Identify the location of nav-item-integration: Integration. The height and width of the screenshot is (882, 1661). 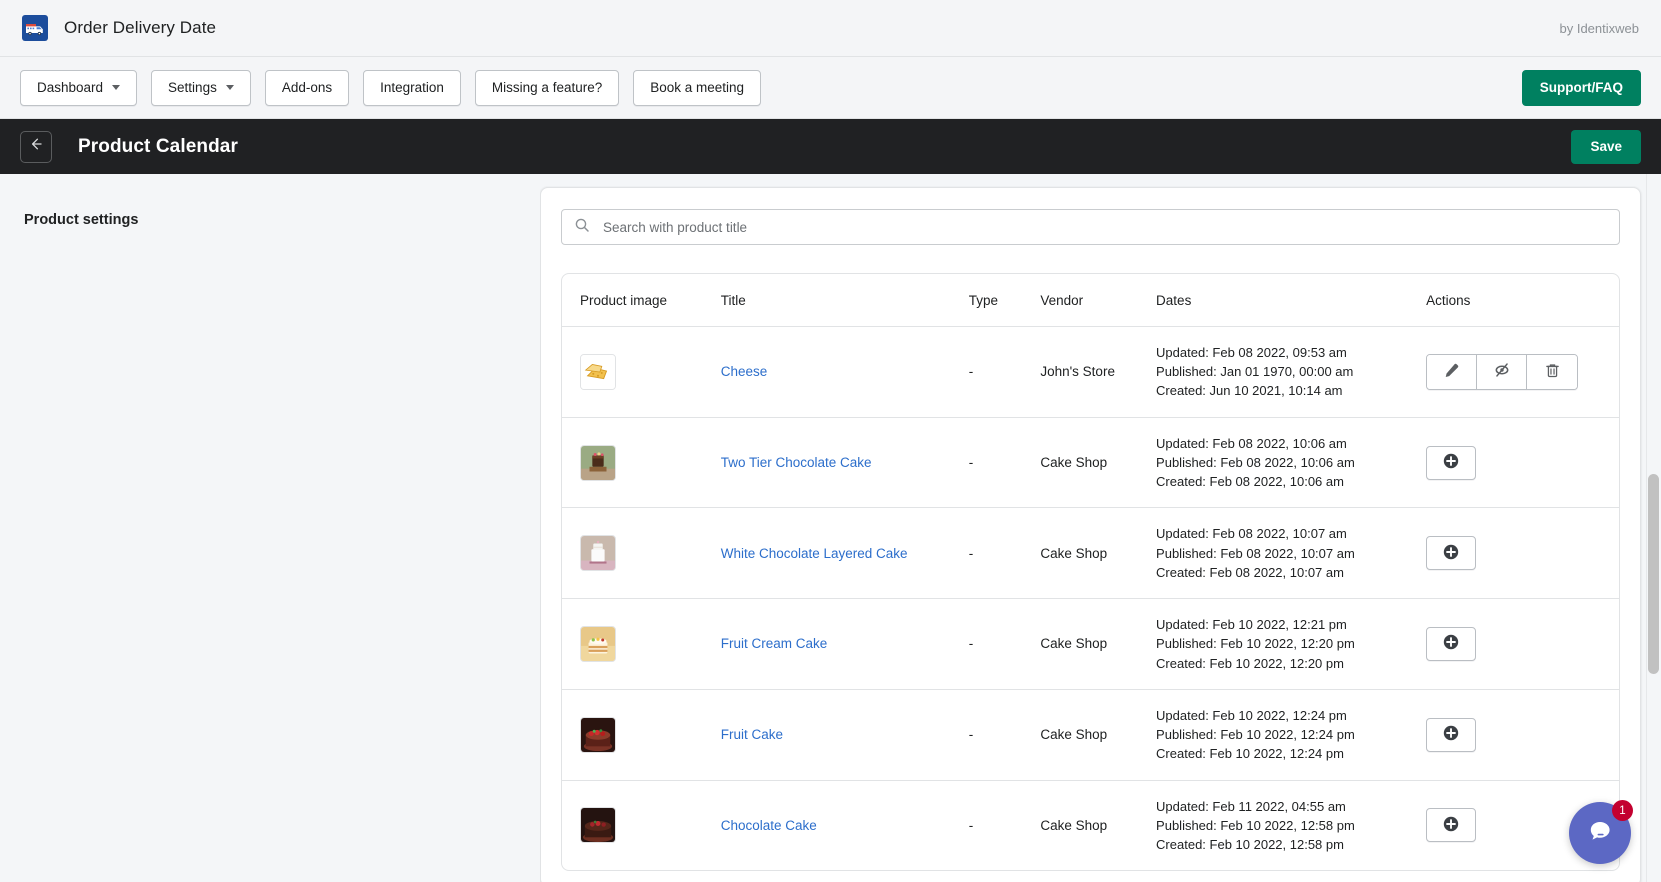
(412, 87).